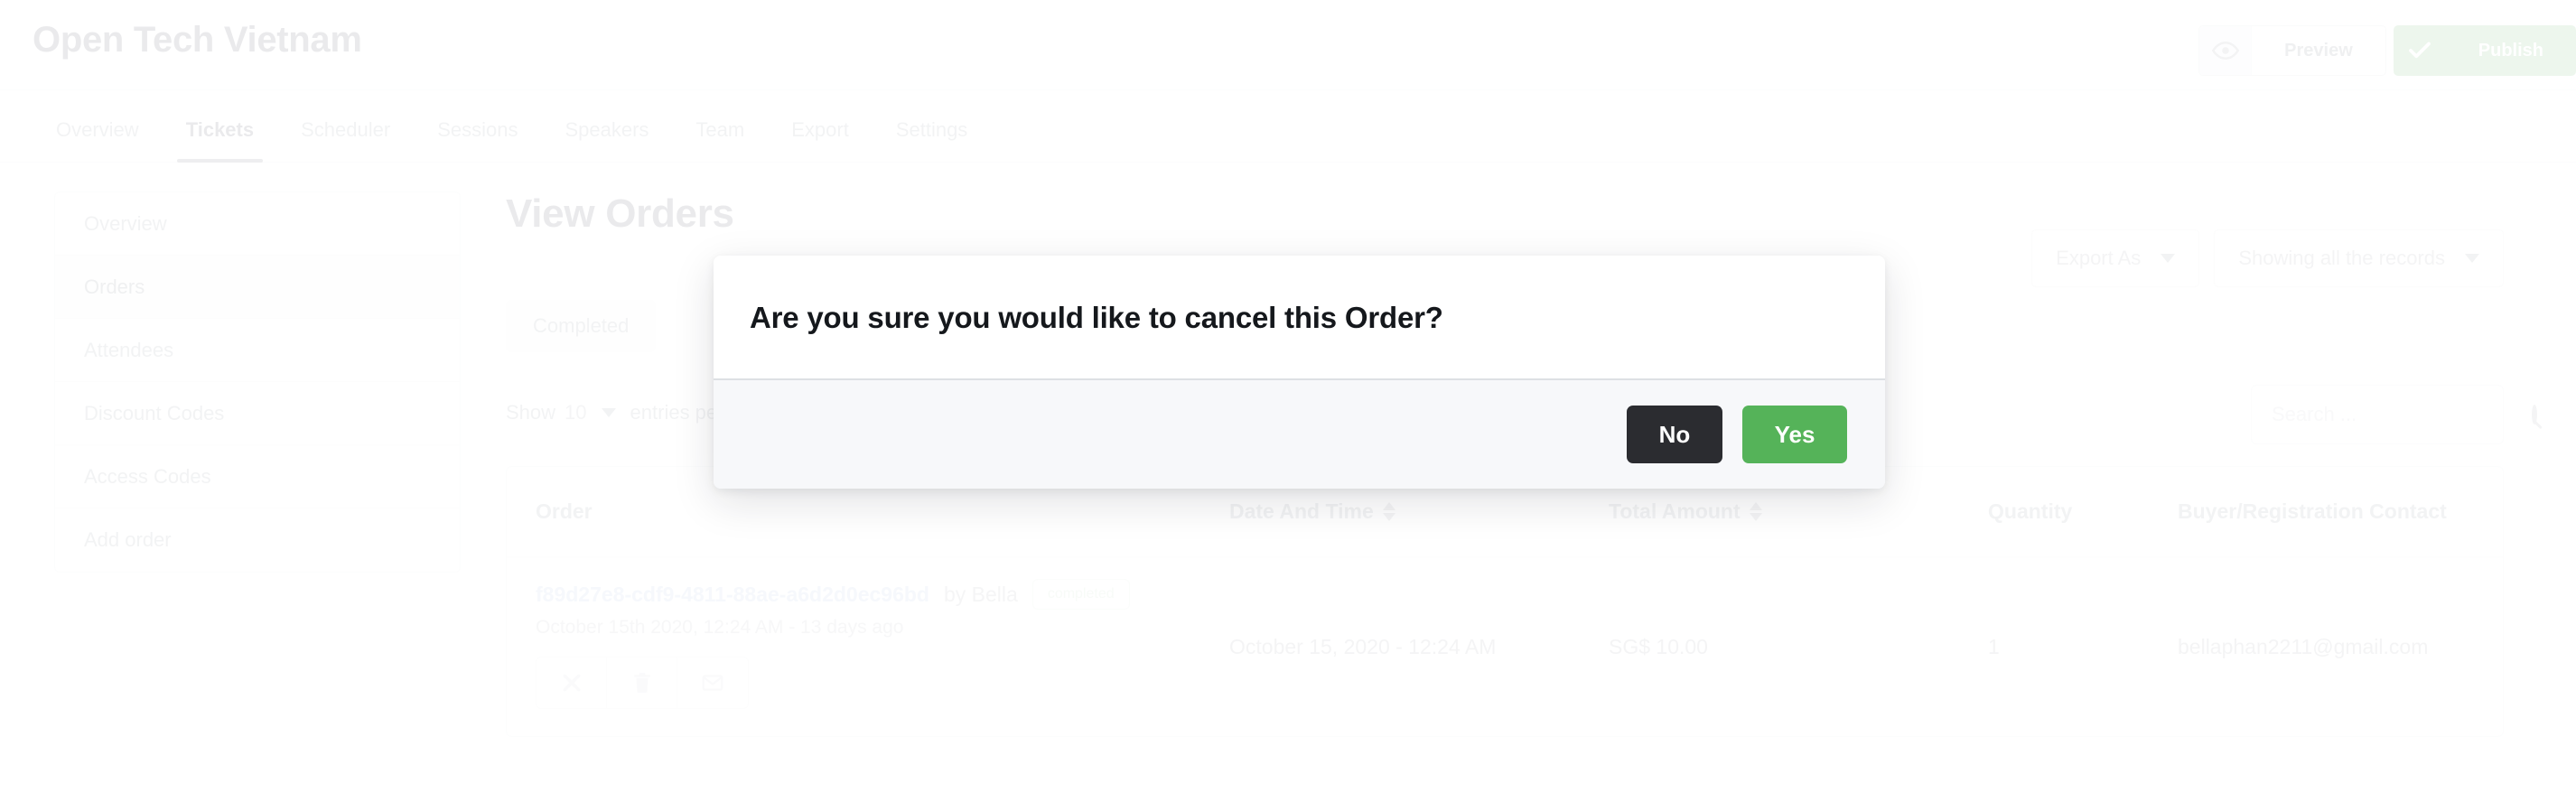 The image size is (2576, 802). I want to click on page-title: Open Tech Vietnam, so click(197, 40).